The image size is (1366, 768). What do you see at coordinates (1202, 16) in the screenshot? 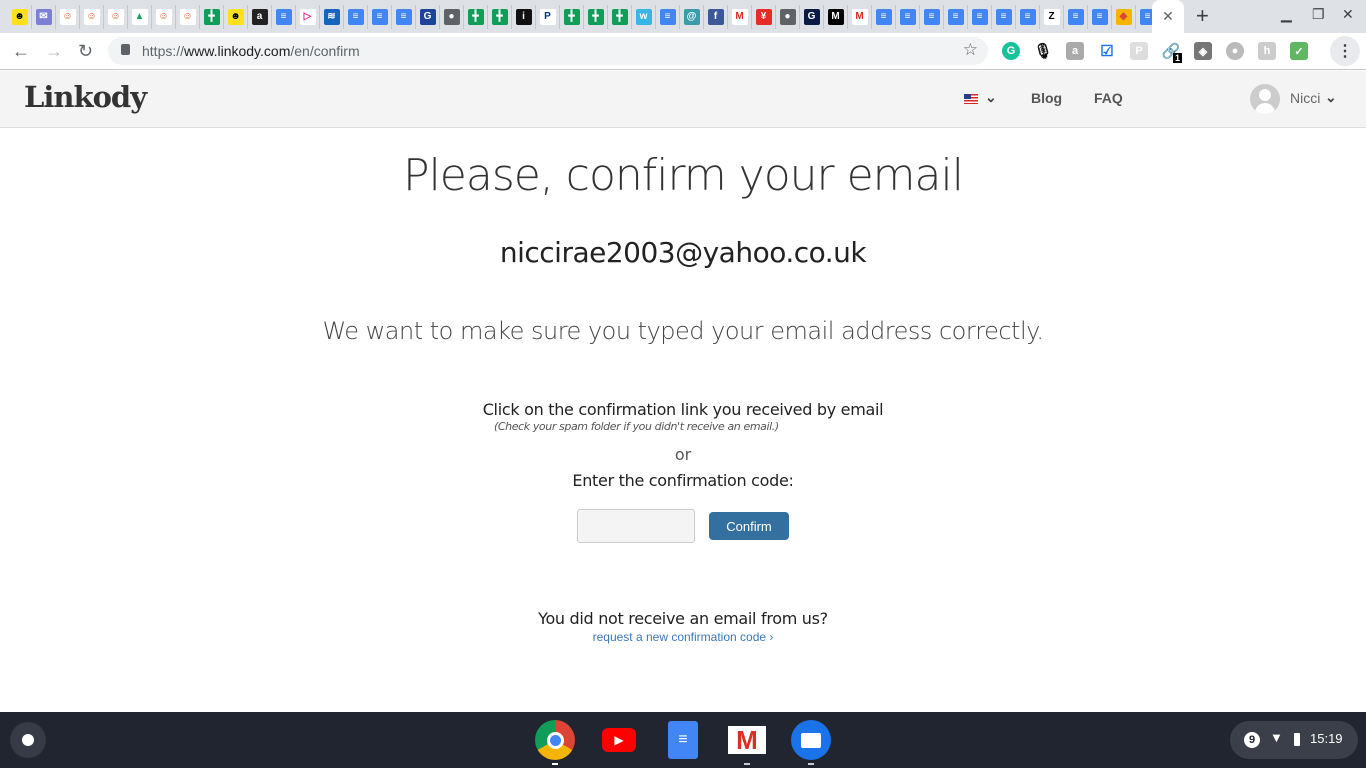
I see `new-tab-button: +` at bounding box center [1202, 16].